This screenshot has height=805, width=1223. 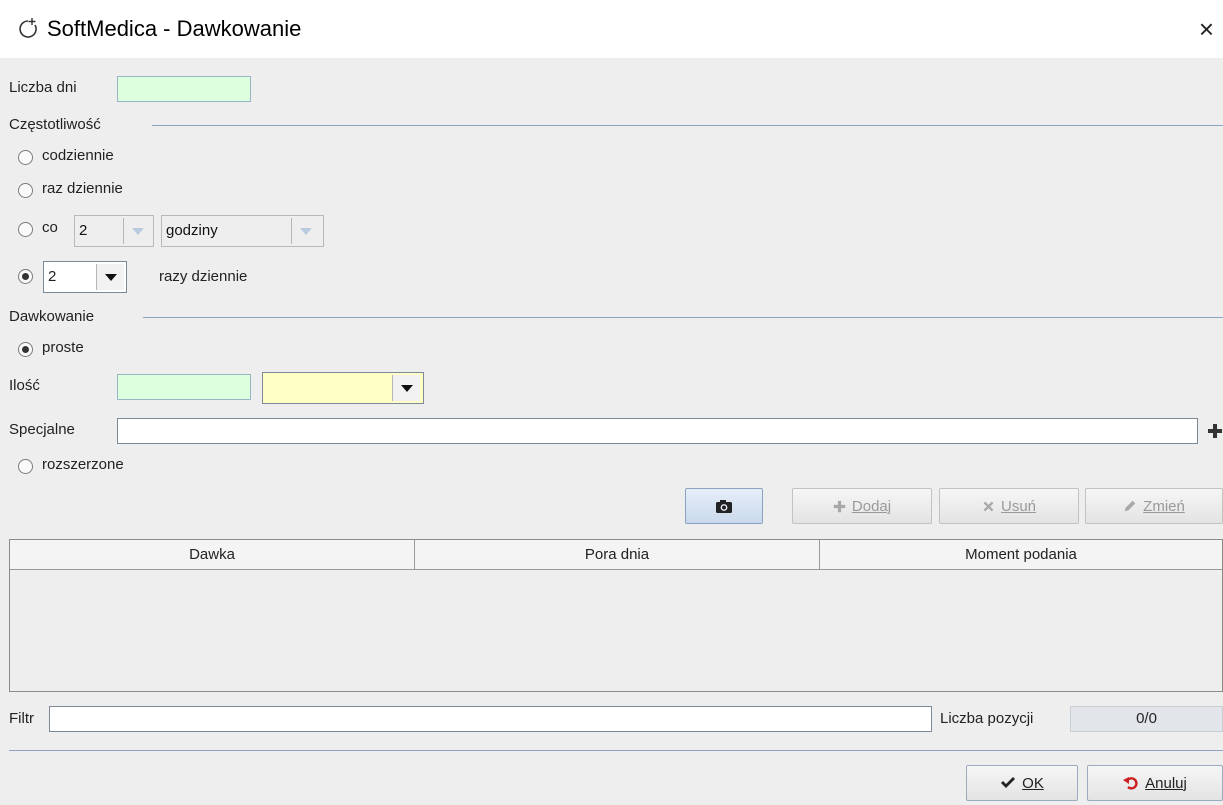 What do you see at coordinates (55, 124) in the screenshot?
I see `frequency-section-label: Częstotliwość` at bounding box center [55, 124].